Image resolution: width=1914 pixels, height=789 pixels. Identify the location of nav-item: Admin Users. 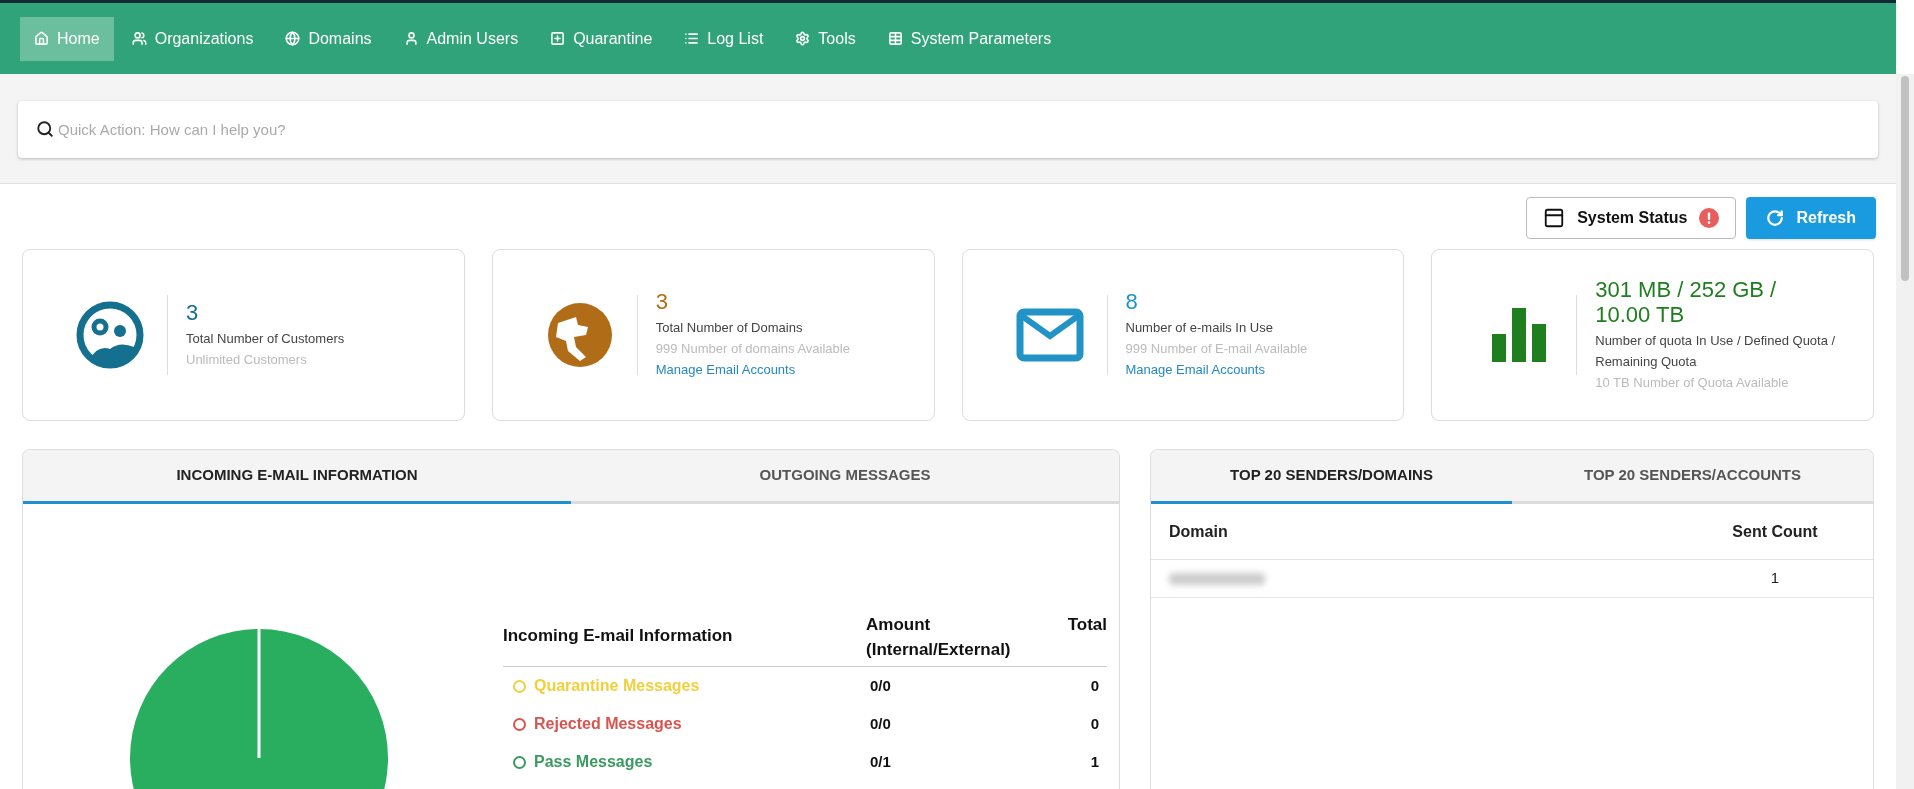
(461, 38).